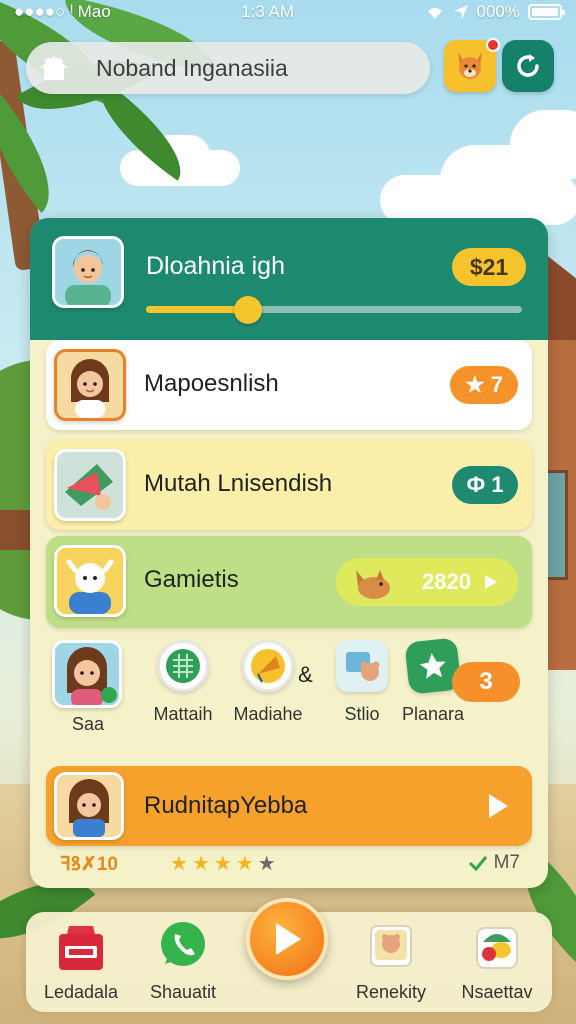 The width and height of the screenshot is (576, 1024). Describe the element at coordinates (54, 68) in the screenshot. I see `home-icon` at that location.